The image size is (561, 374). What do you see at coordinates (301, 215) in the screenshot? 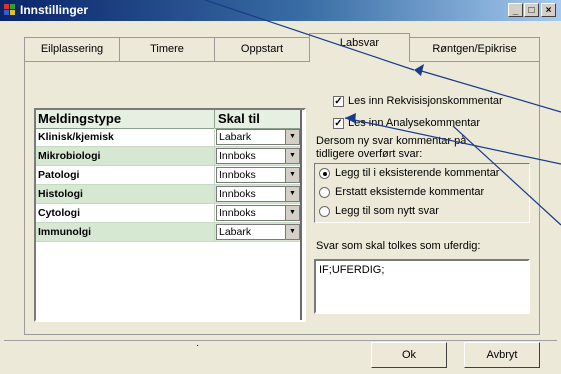
I see `grid-right-border` at bounding box center [301, 215].